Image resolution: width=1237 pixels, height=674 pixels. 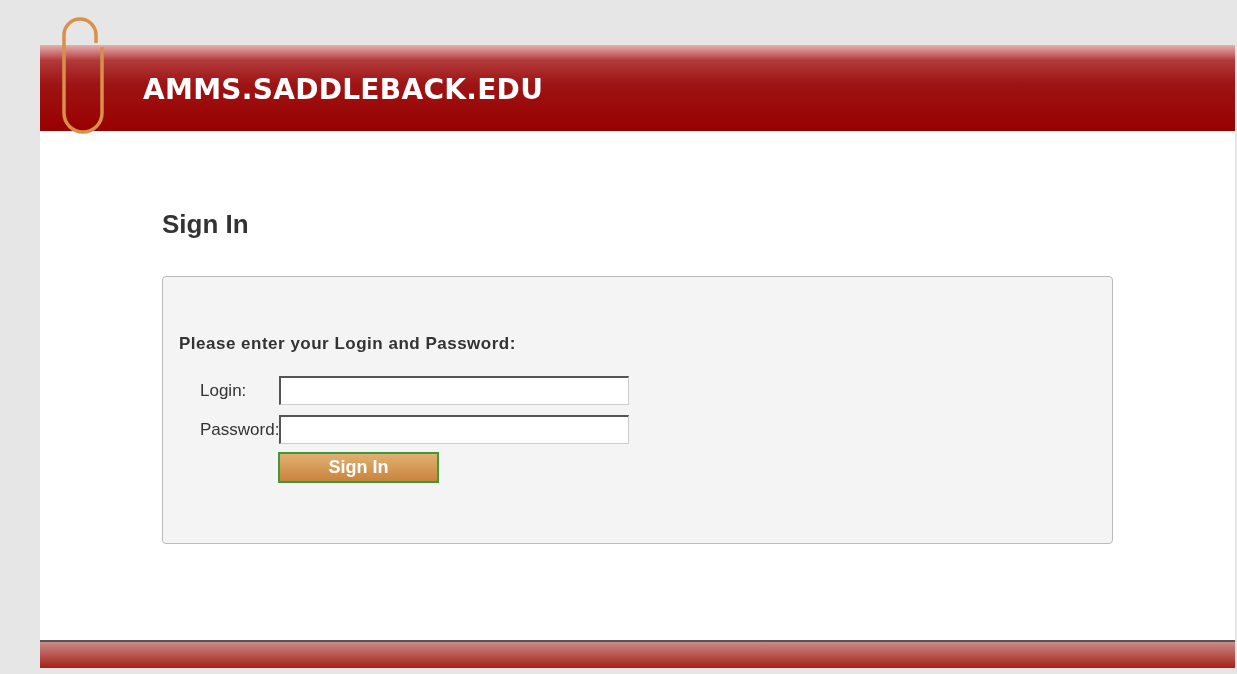 I want to click on sign-in-button: Sign In, so click(x=358, y=467).